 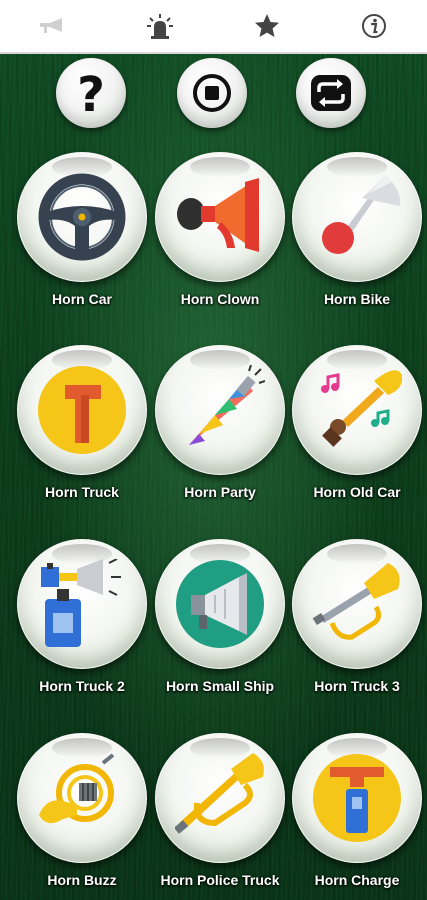 What do you see at coordinates (82, 217) in the screenshot?
I see `steering-wheel-icon` at bounding box center [82, 217].